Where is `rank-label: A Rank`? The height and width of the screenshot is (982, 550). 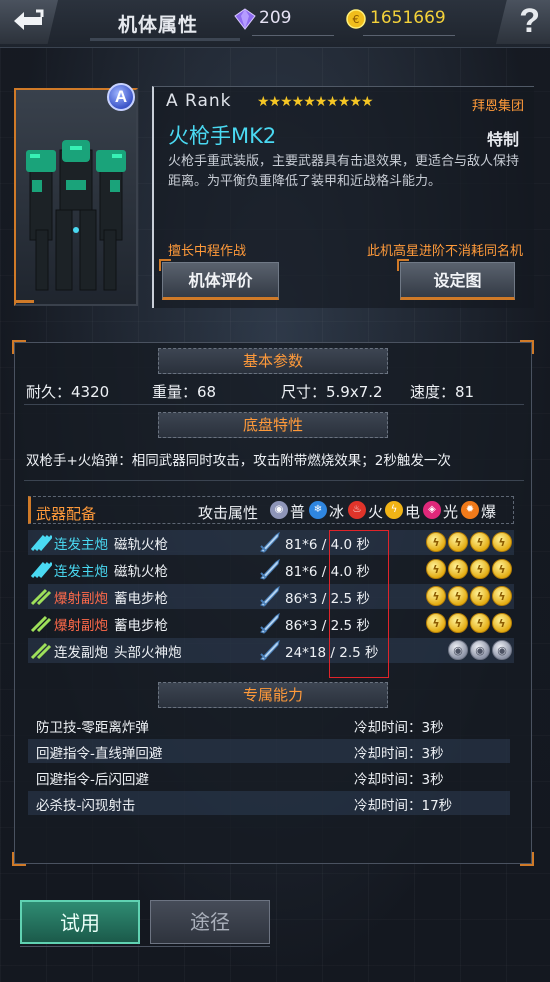
rank-label: A Rank is located at coordinates (199, 101).